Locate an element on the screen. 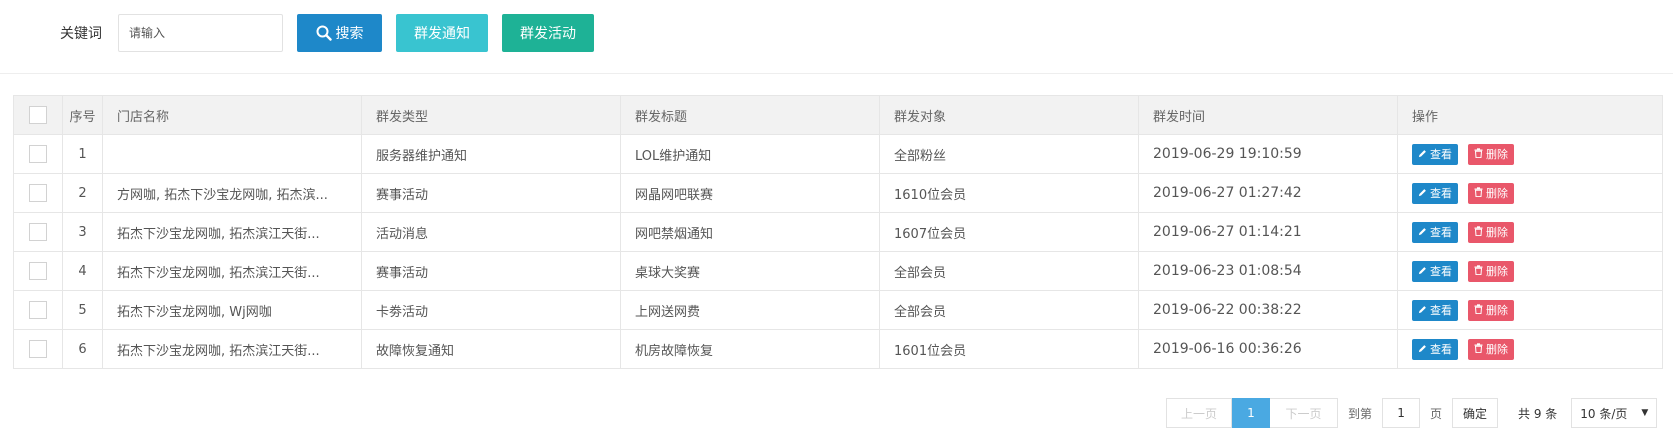 Image resolution: width=1673 pixels, height=445 pixels. search-button-label: 搜索 is located at coordinates (349, 34).